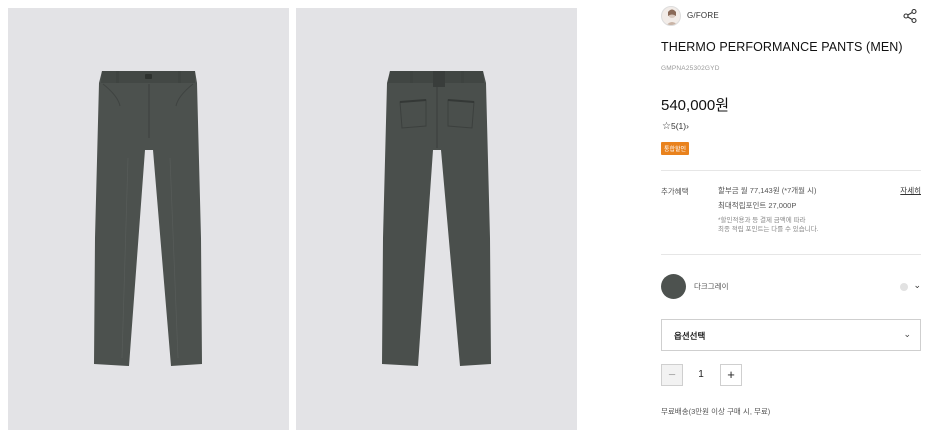 This screenshot has height=436, width=926. What do you see at coordinates (681, 126) in the screenshot?
I see `rating-count: (1)` at bounding box center [681, 126].